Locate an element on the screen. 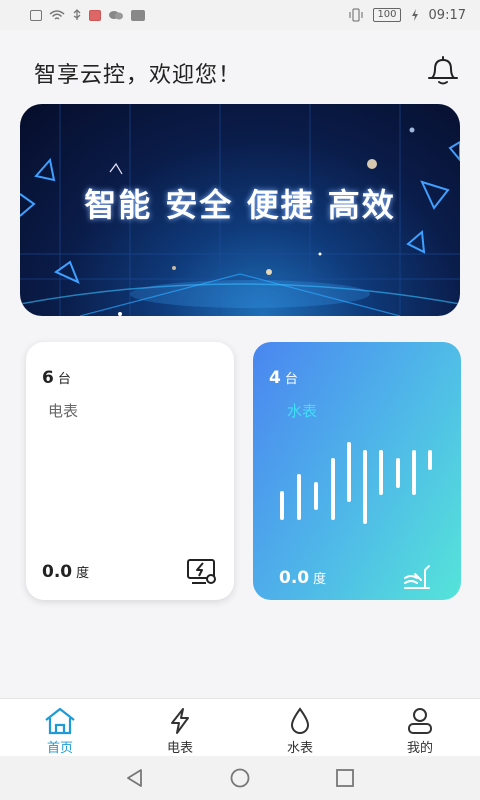 The height and width of the screenshot is (800, 480). nav-water: 水表 is located at coordinates (300, 727).